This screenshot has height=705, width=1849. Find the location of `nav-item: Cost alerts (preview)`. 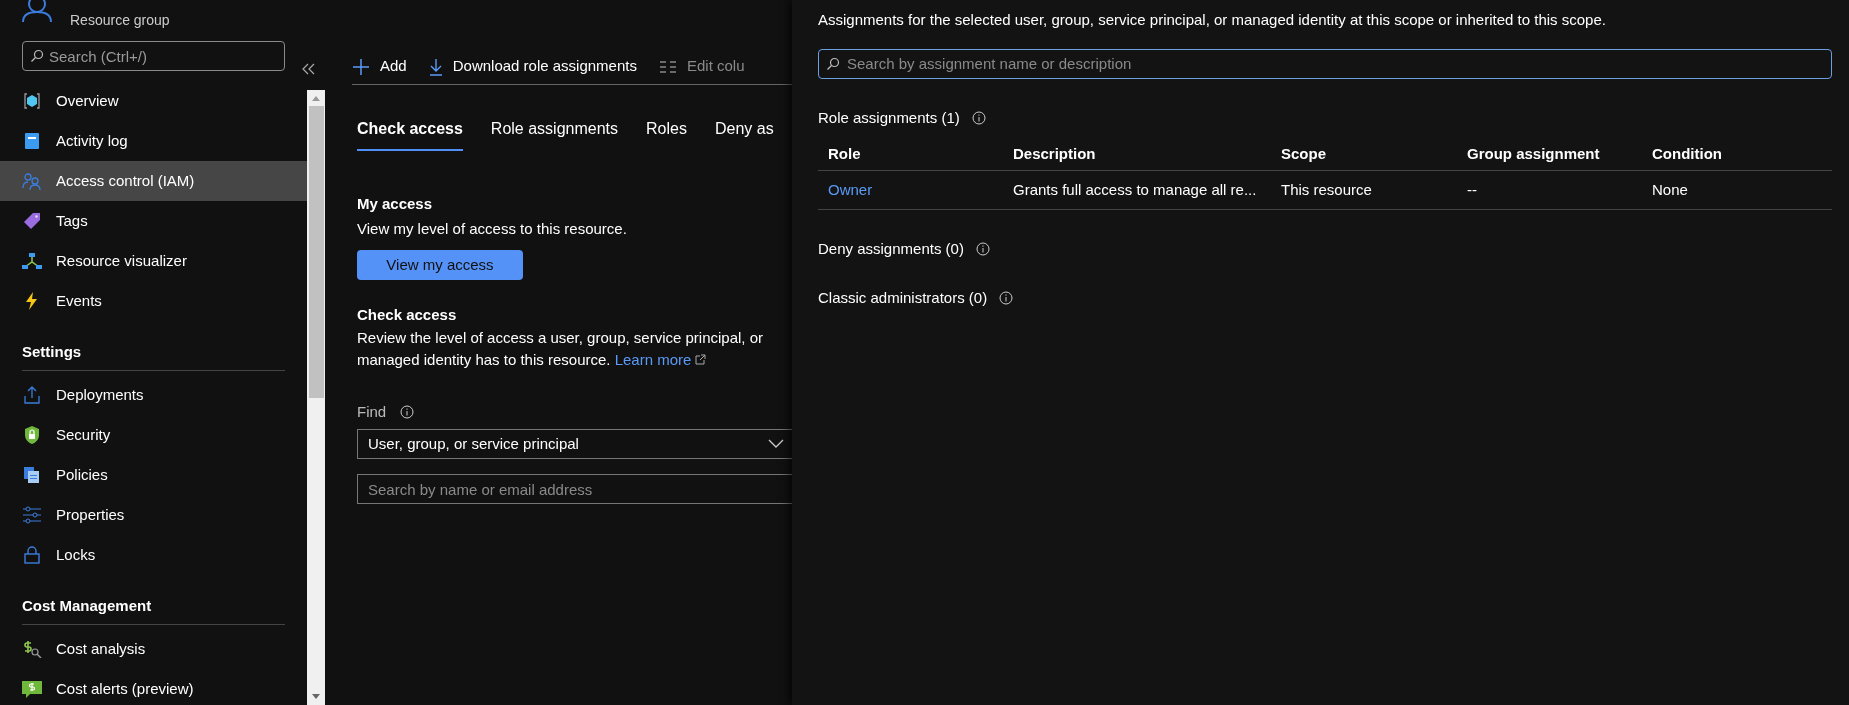

nav-item: Cost alerts (preview) is located at coordinates (153, 687).